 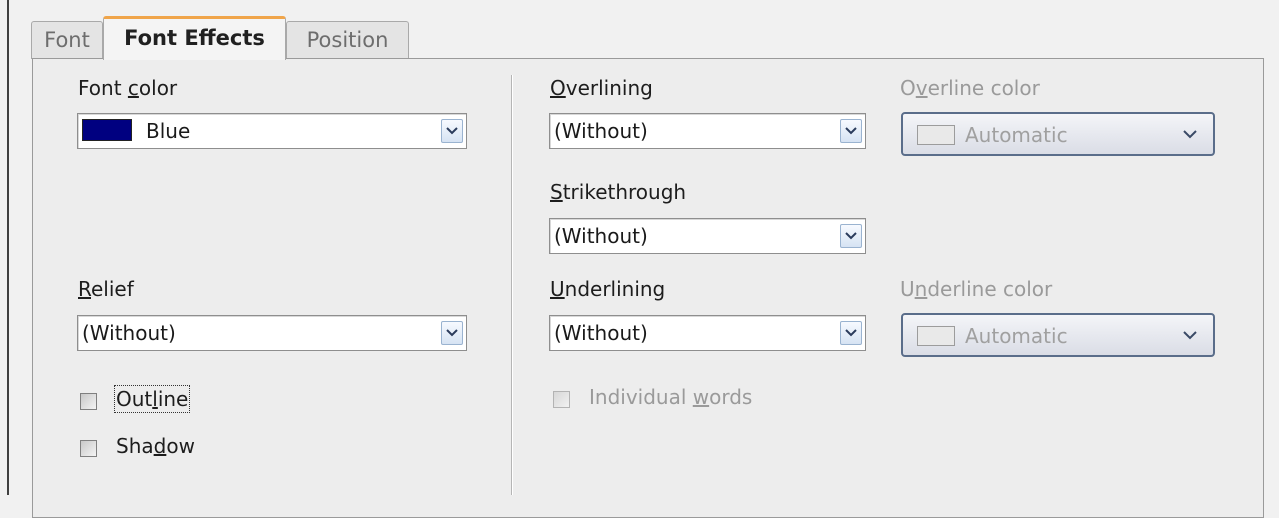 I want to click on font-color-swatch, so click(x=107, y=130).